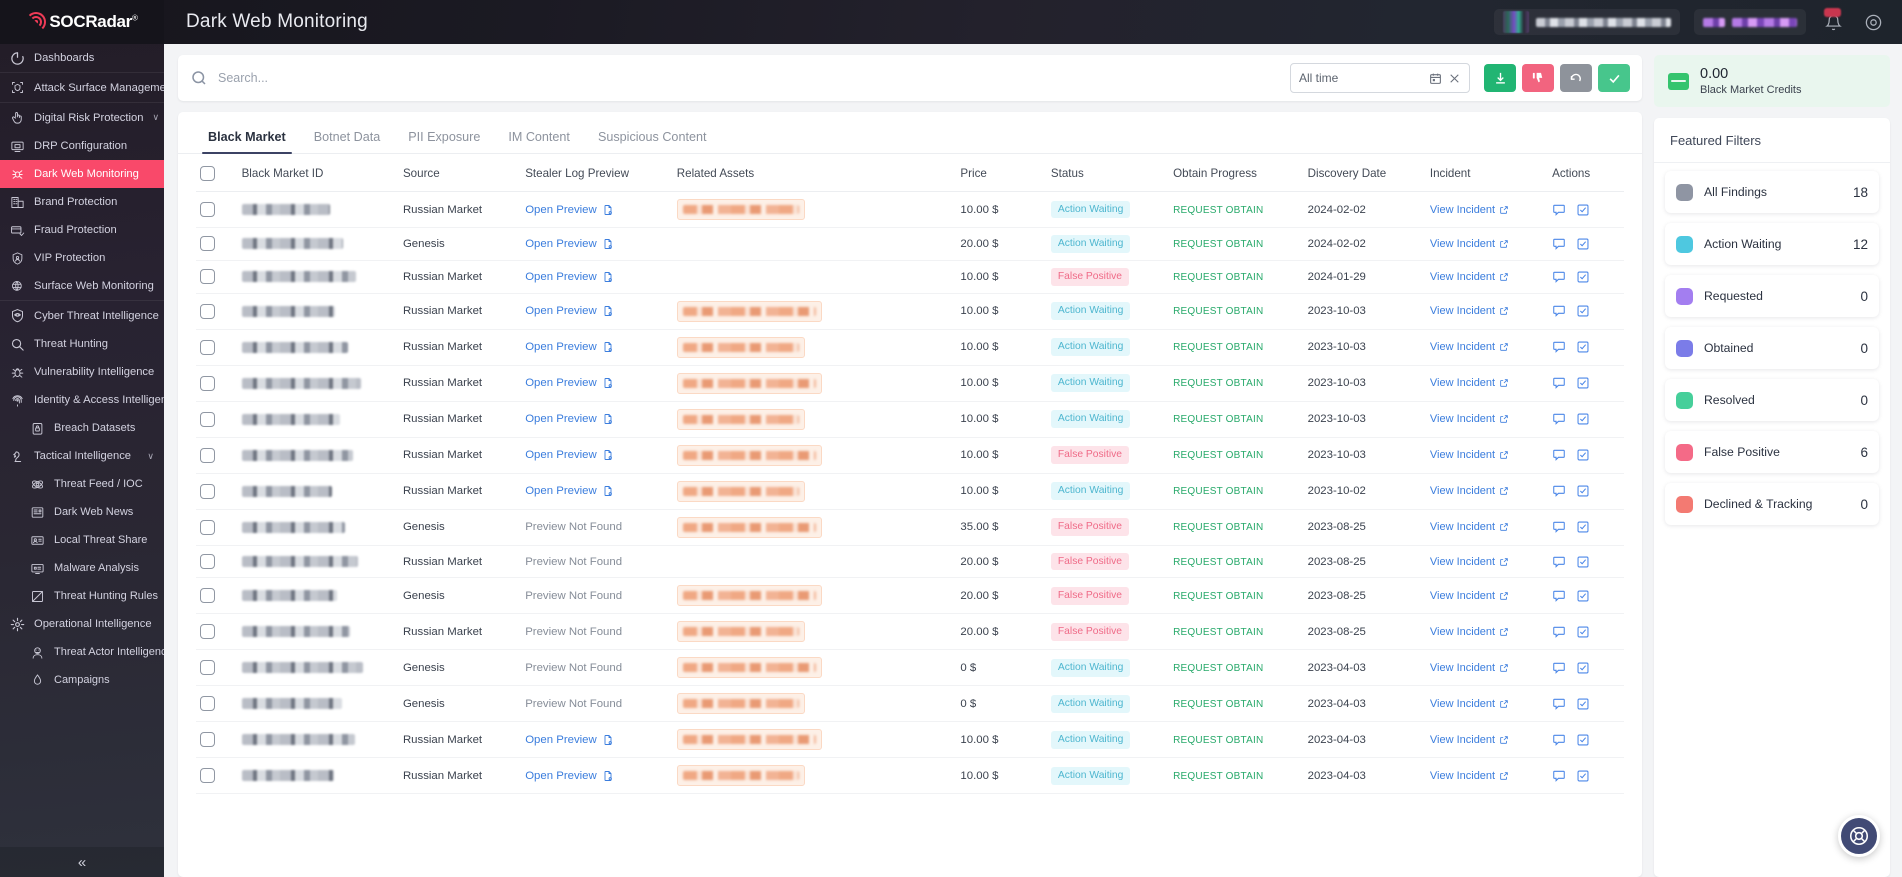 The width and height of the screenshot is (1902, 877). Describe the element at coordinates (82, 87) in the screenshot. I see `sidebar-item-attack-surface-management: Attack Surface Management›` at that location.